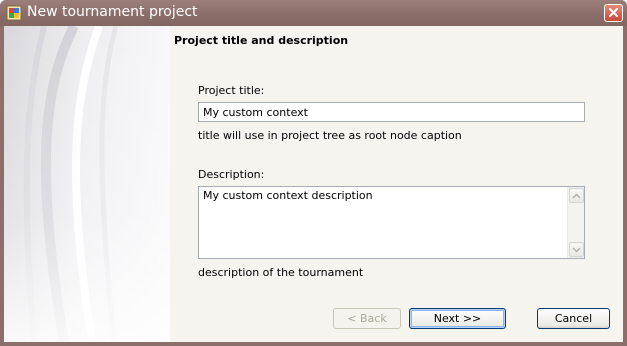  What do you see at coordinates (14, 13) in the screenshot?
I see `app-icon` at bounding box center [14, 13].